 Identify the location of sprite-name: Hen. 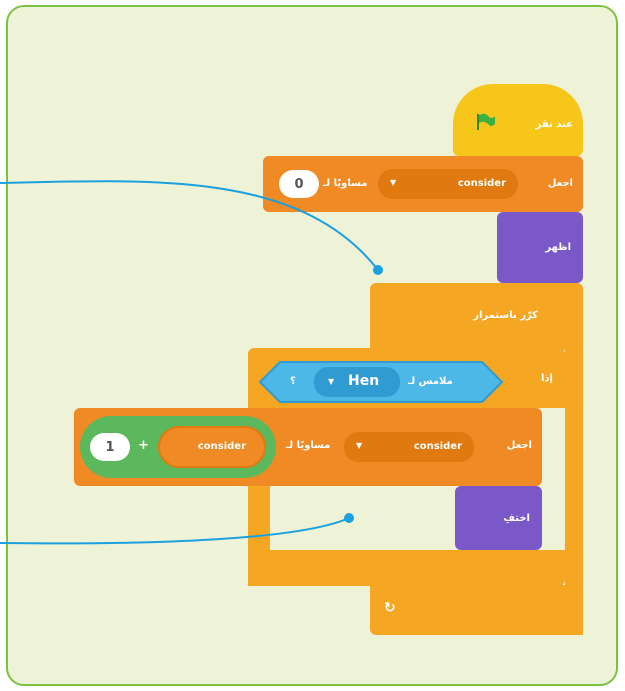
(364, 381).